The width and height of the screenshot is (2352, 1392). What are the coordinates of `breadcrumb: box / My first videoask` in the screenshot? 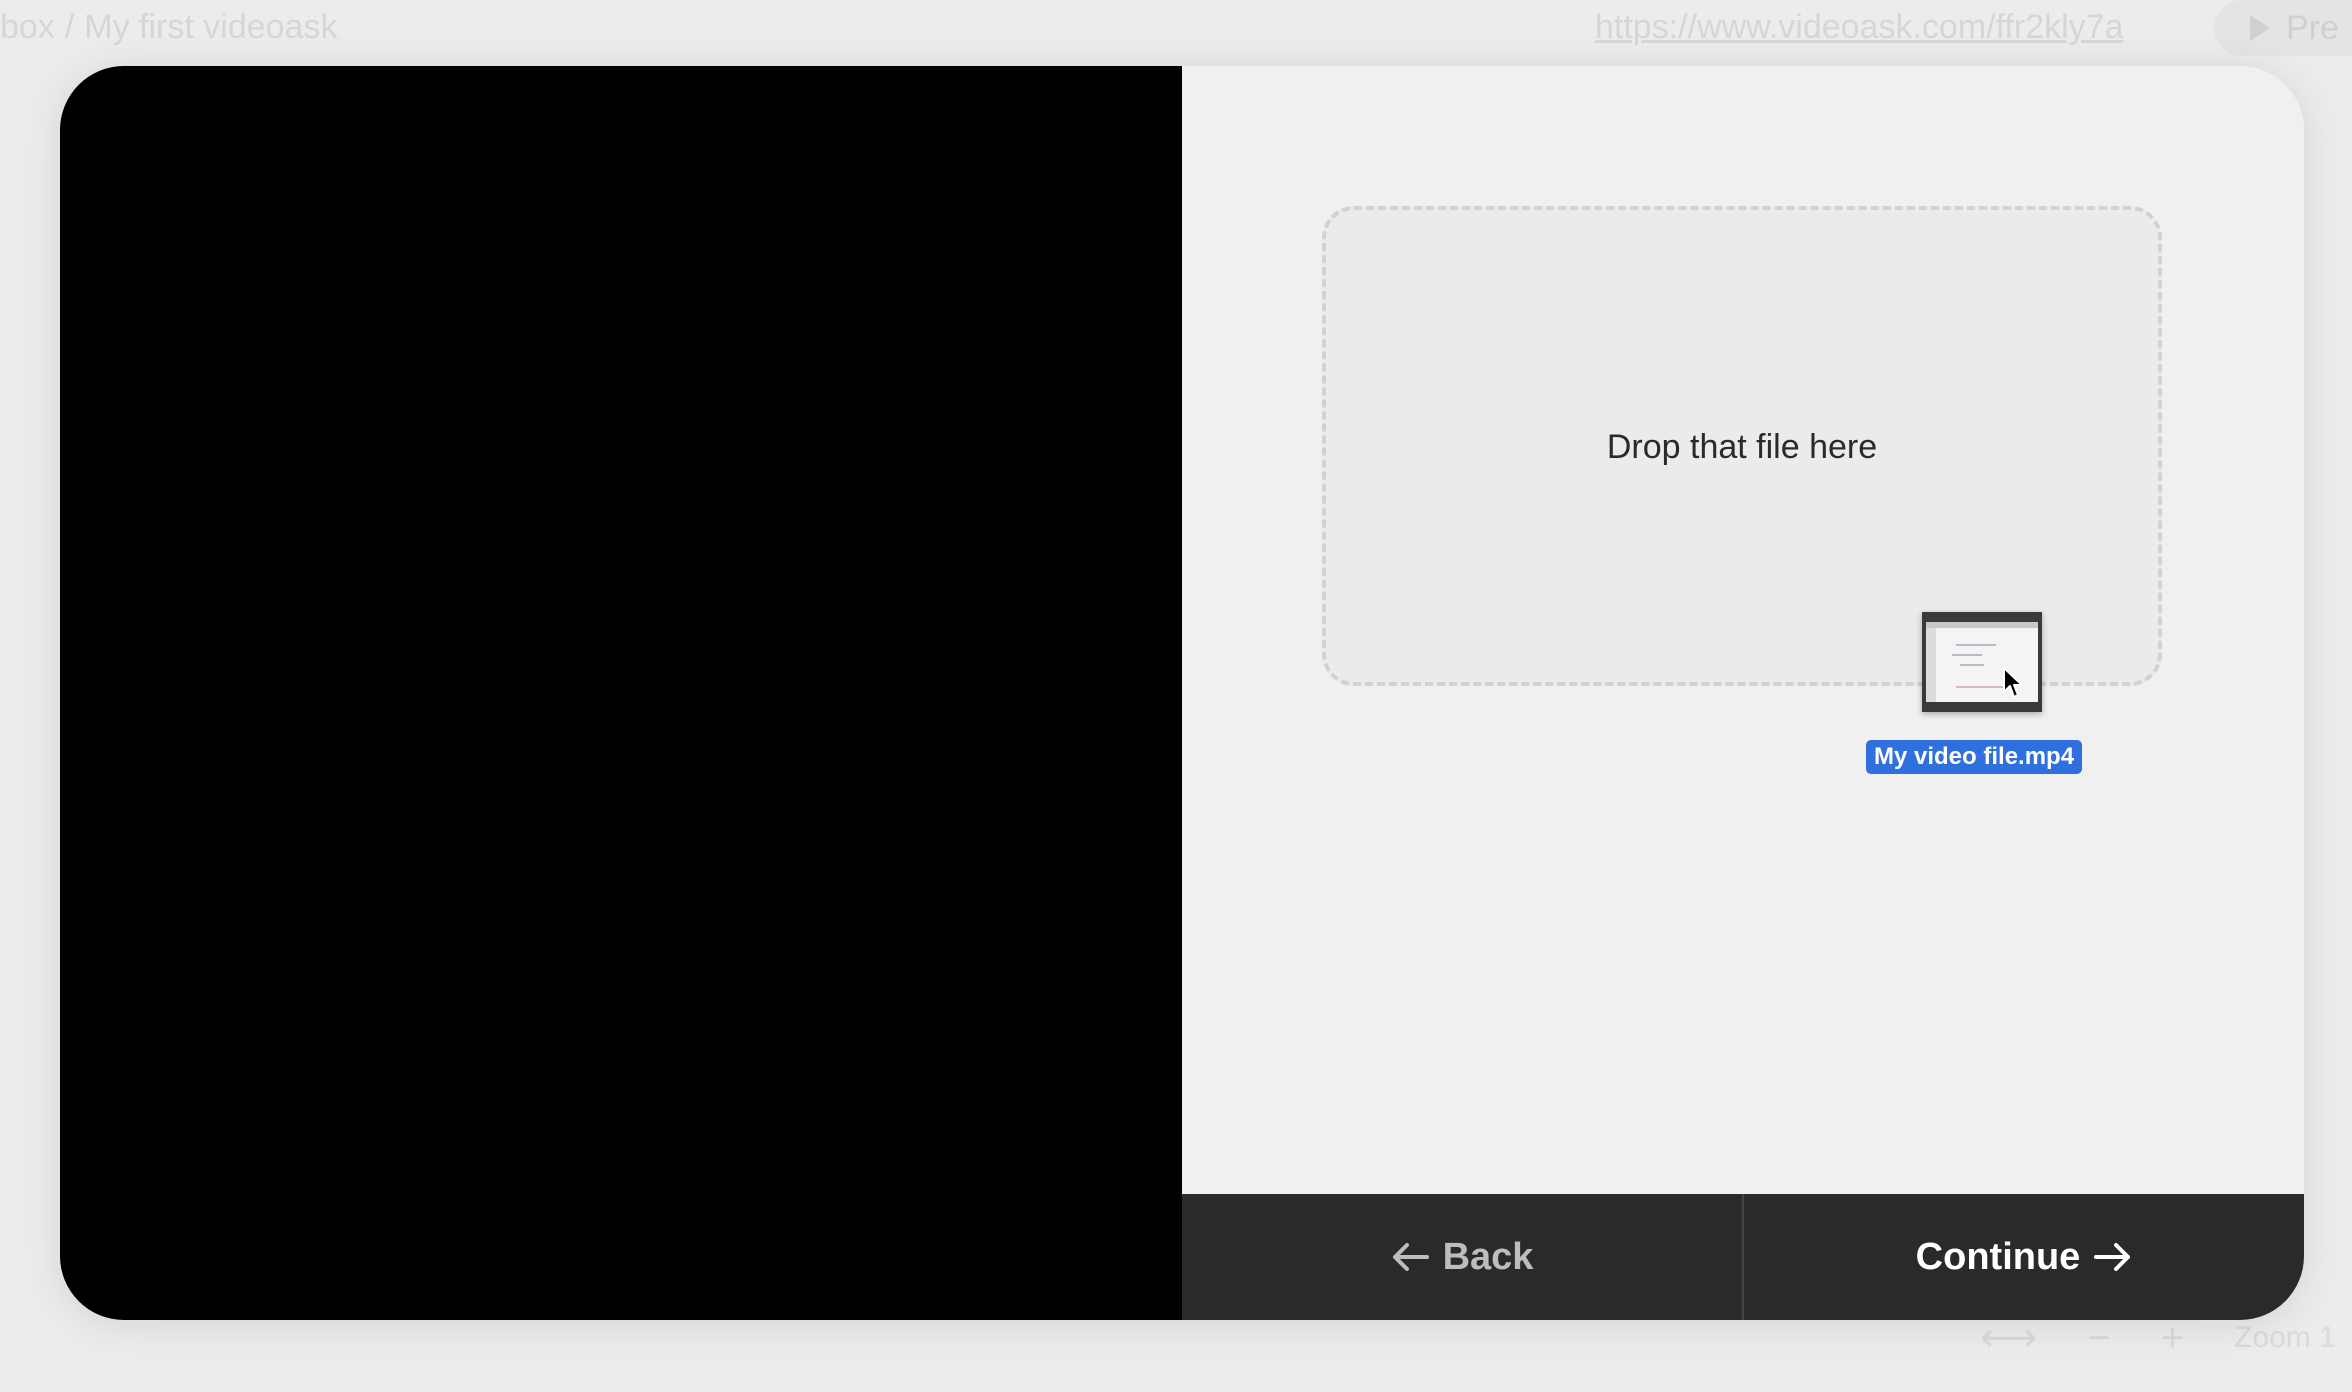 It's located at (168, 27).